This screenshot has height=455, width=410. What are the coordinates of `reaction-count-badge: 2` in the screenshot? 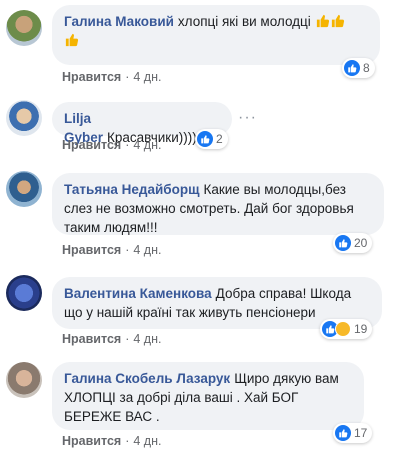 It's located at (211, 139).